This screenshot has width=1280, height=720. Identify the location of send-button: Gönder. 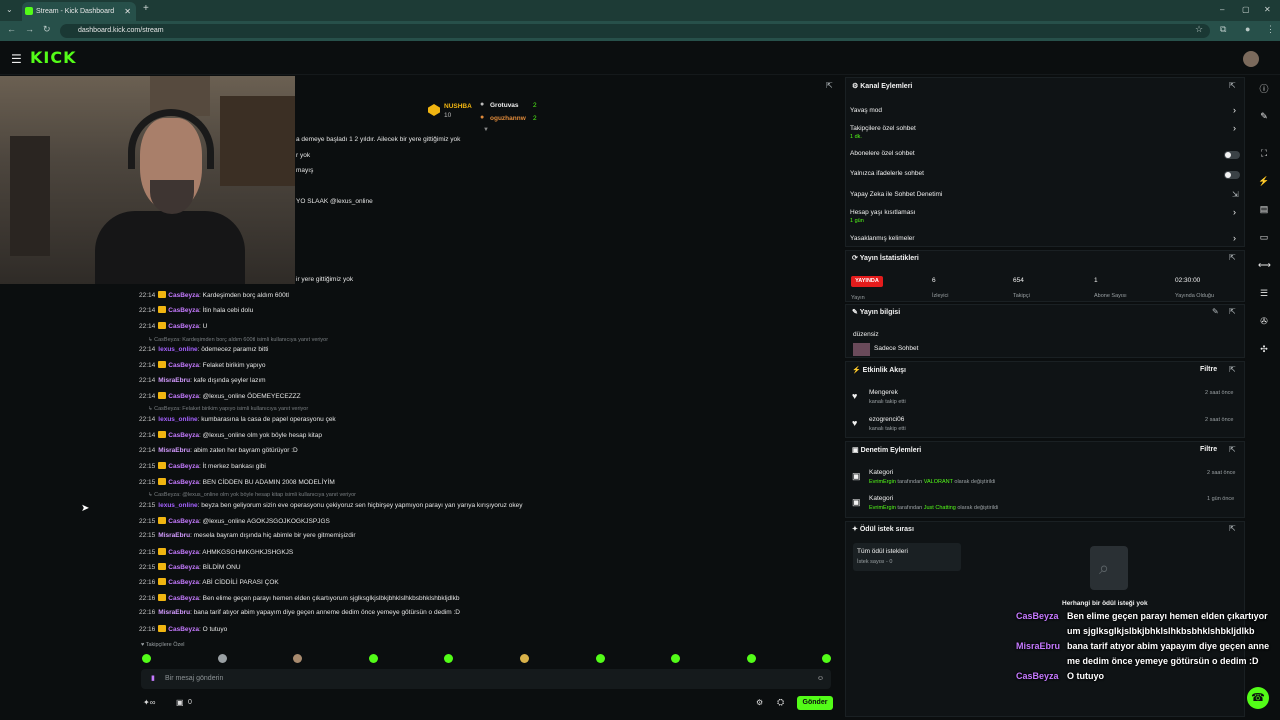
(815, 703).